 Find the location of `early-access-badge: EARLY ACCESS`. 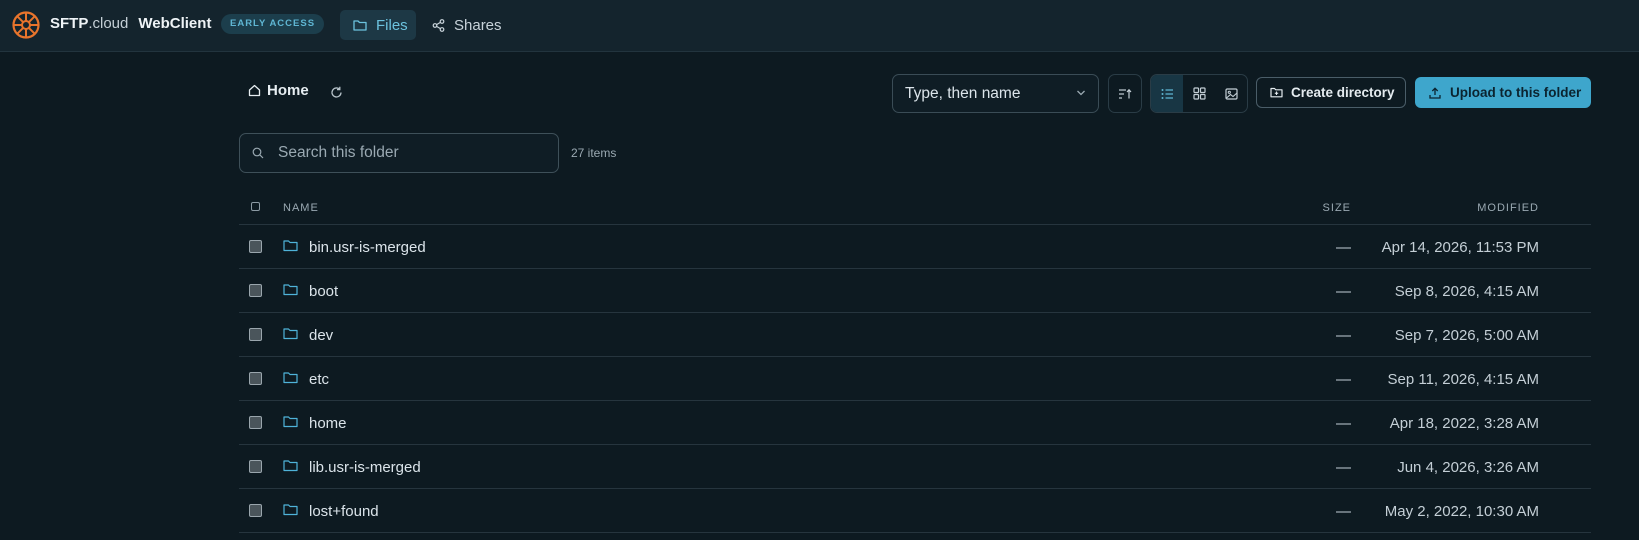

early-access-badge: EARLY ACCESS is located at coordinates (273, 24).